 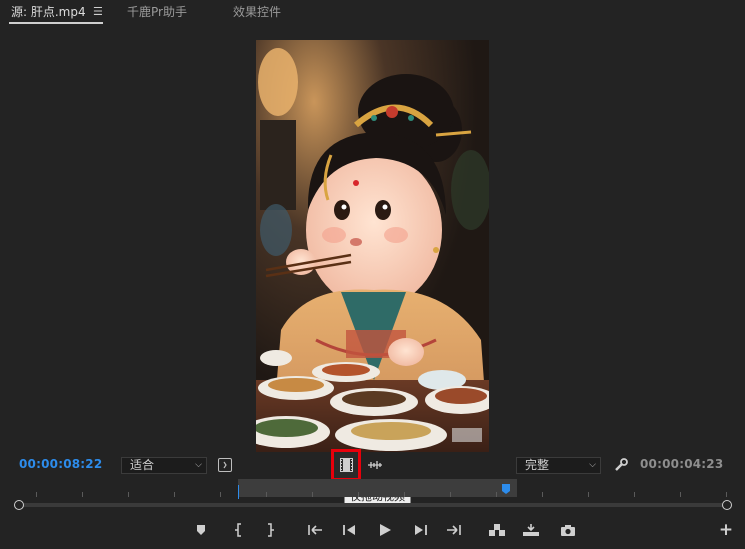 What do you see at coordinates (726, 530) in the screenshot?
I see `add-button: +` at bounding box center [726, 530].